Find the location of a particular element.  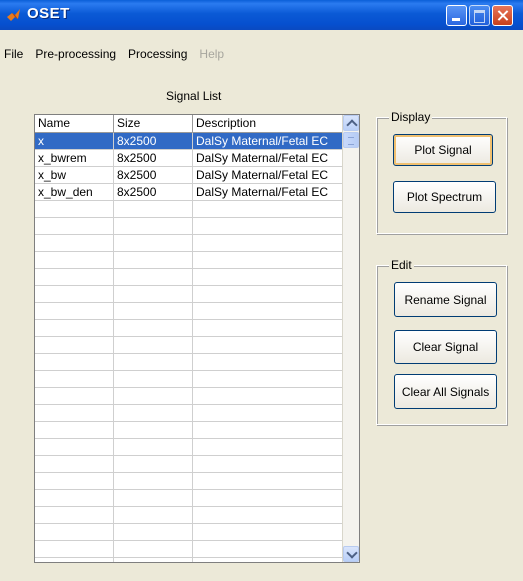

scroll-down-icon is located at coordinates (351, 554).